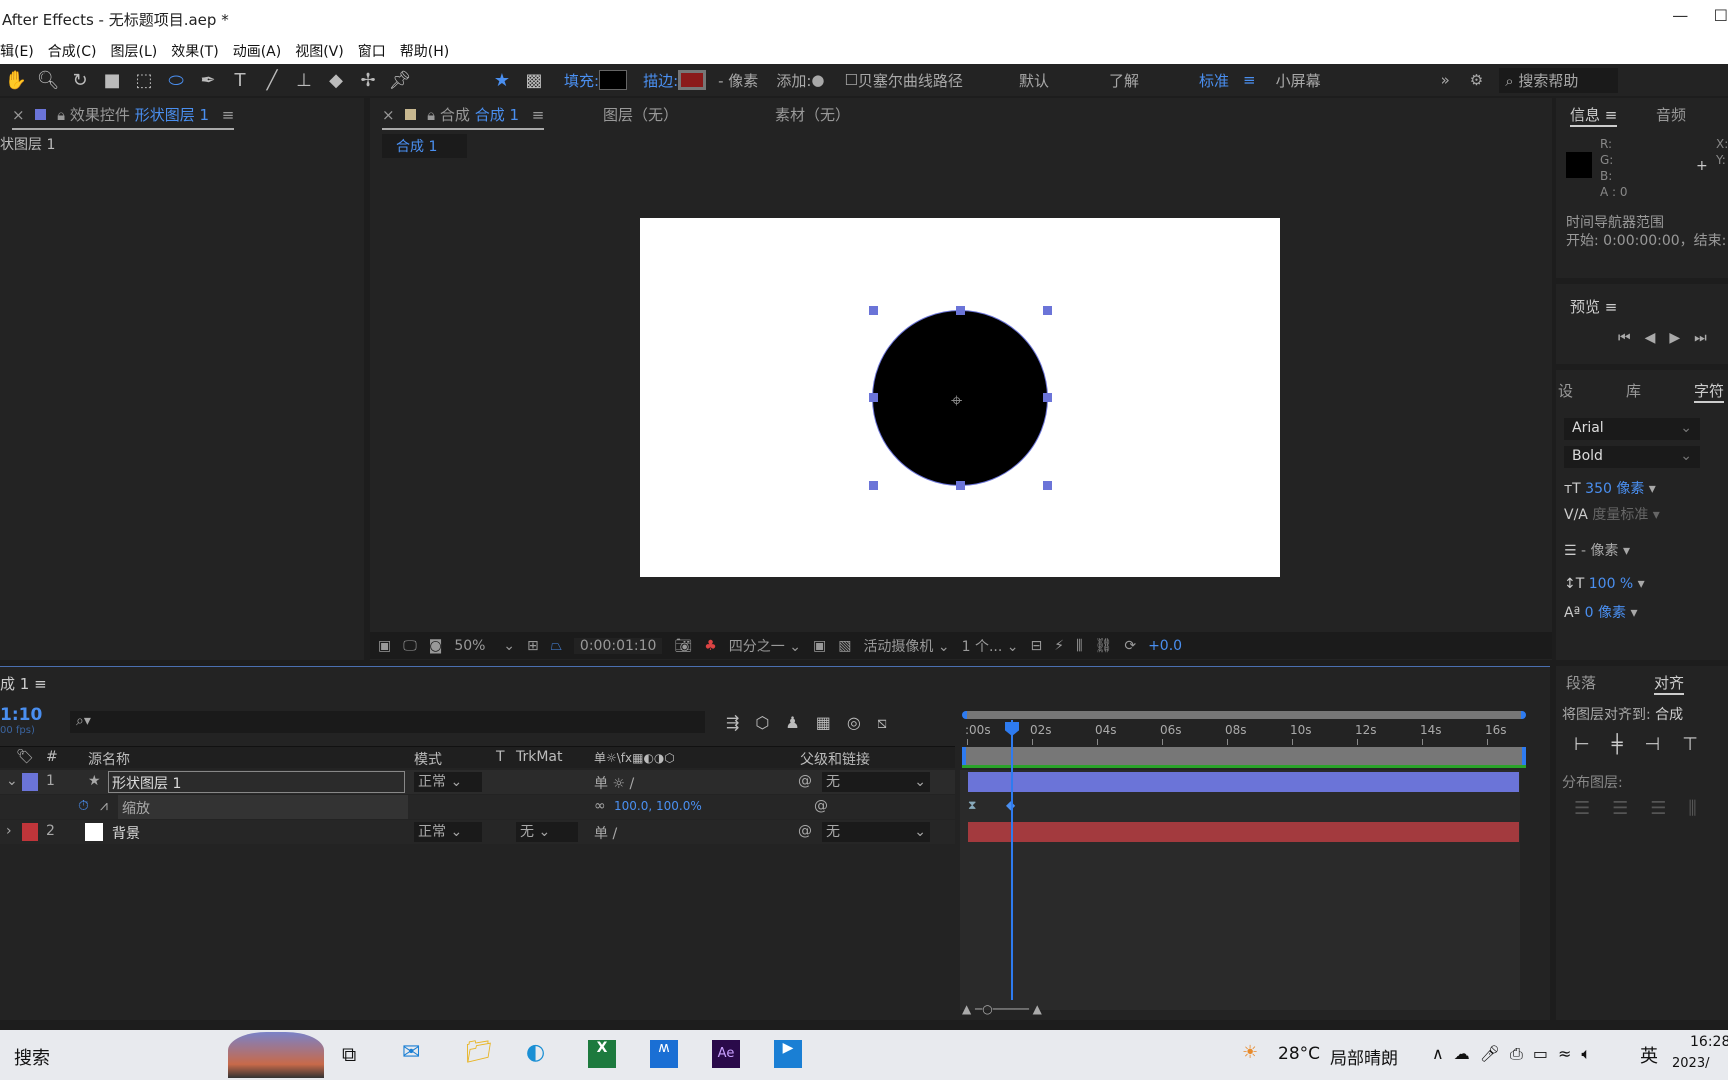  Describe the element at coordinates (455, 115) in the screenshot. I see `composition-tab: 合成` at that location.